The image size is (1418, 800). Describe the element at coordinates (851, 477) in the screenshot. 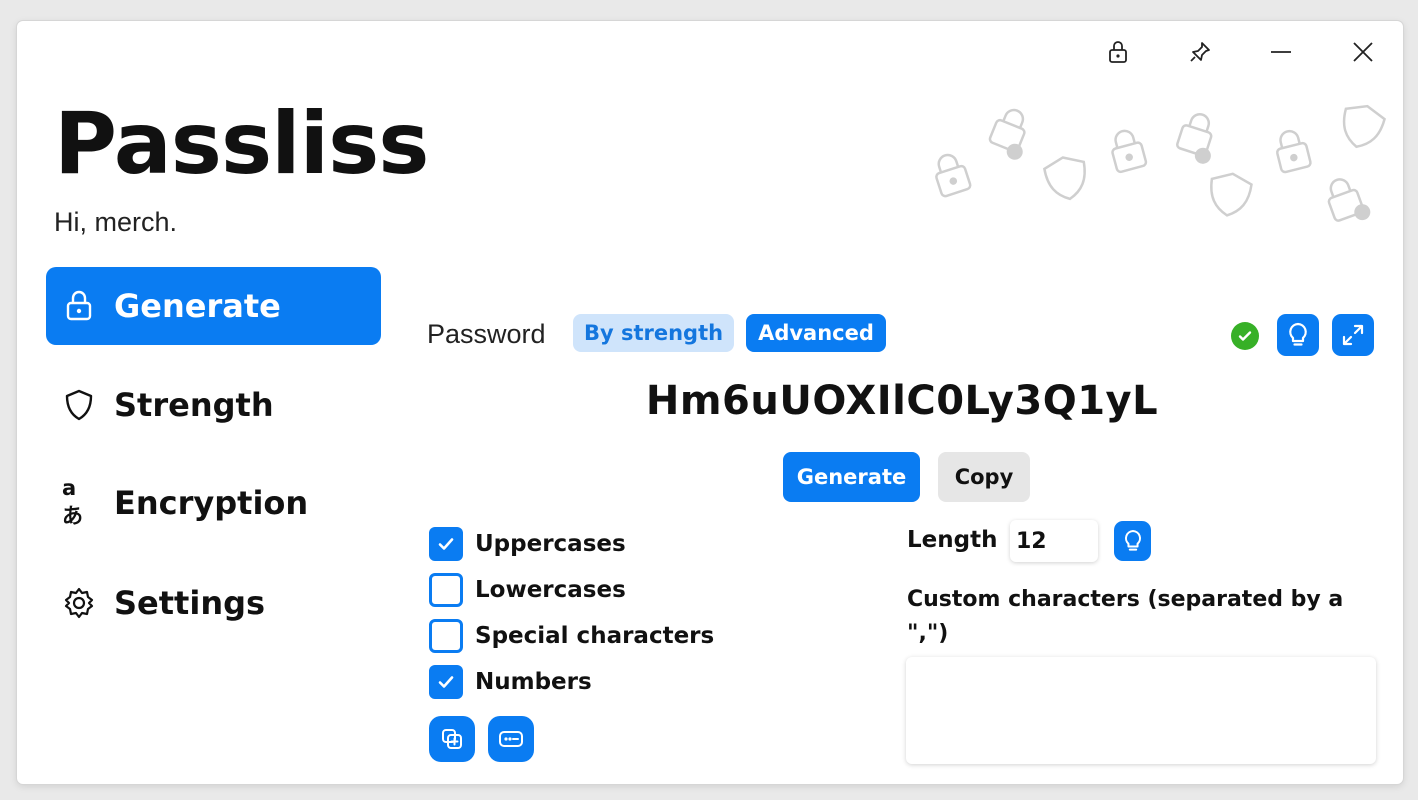

I see `generate-button: Generate` at that location.